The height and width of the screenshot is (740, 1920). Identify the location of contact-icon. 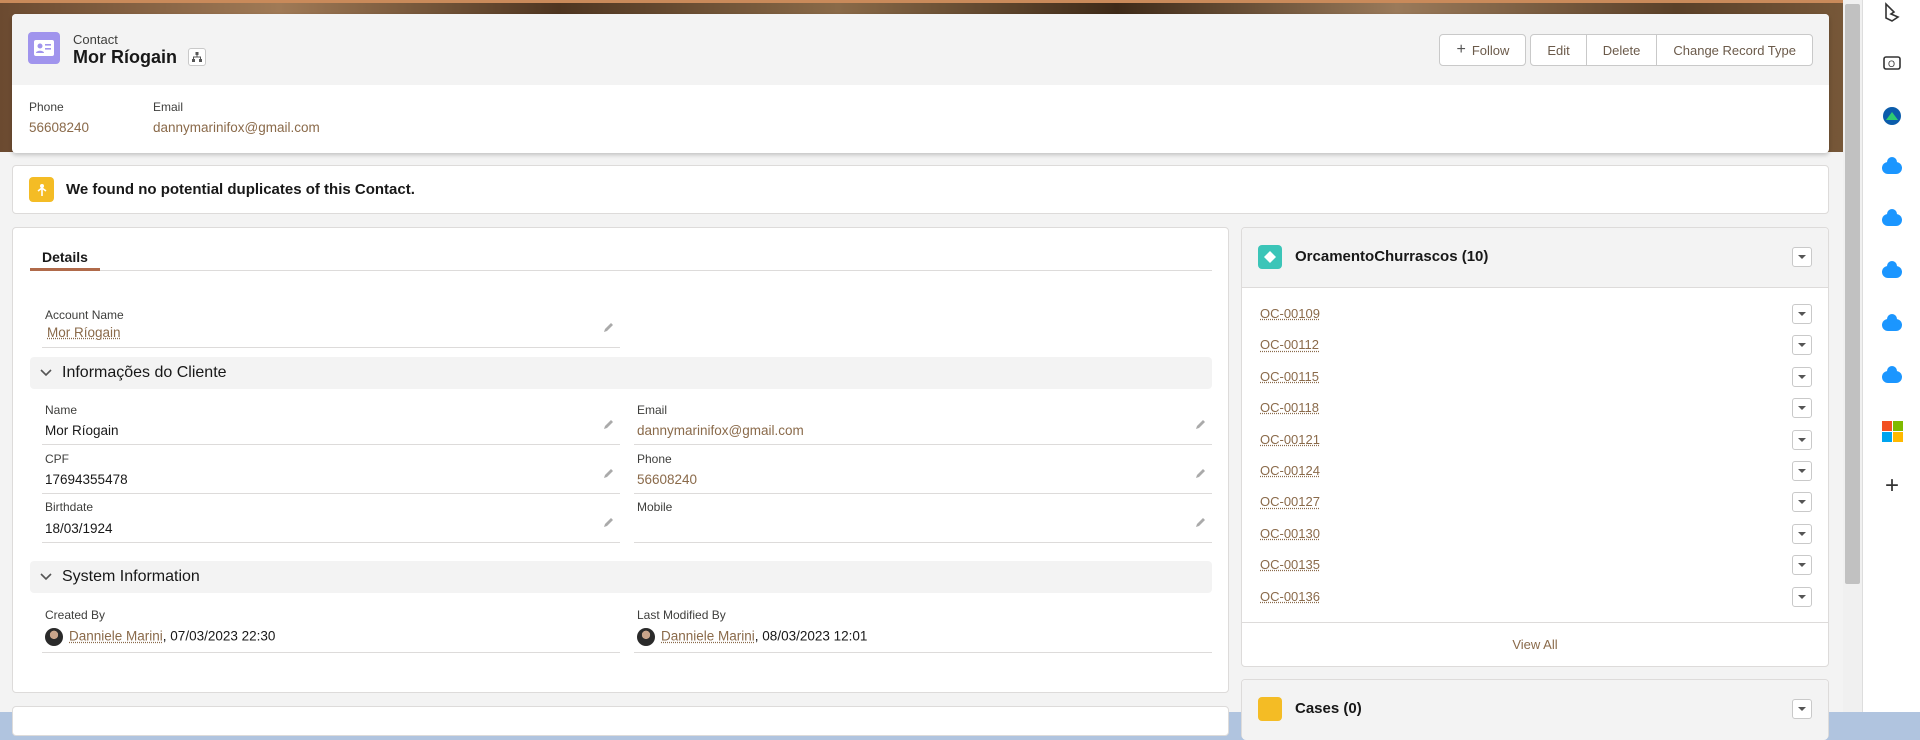
(44, 48).